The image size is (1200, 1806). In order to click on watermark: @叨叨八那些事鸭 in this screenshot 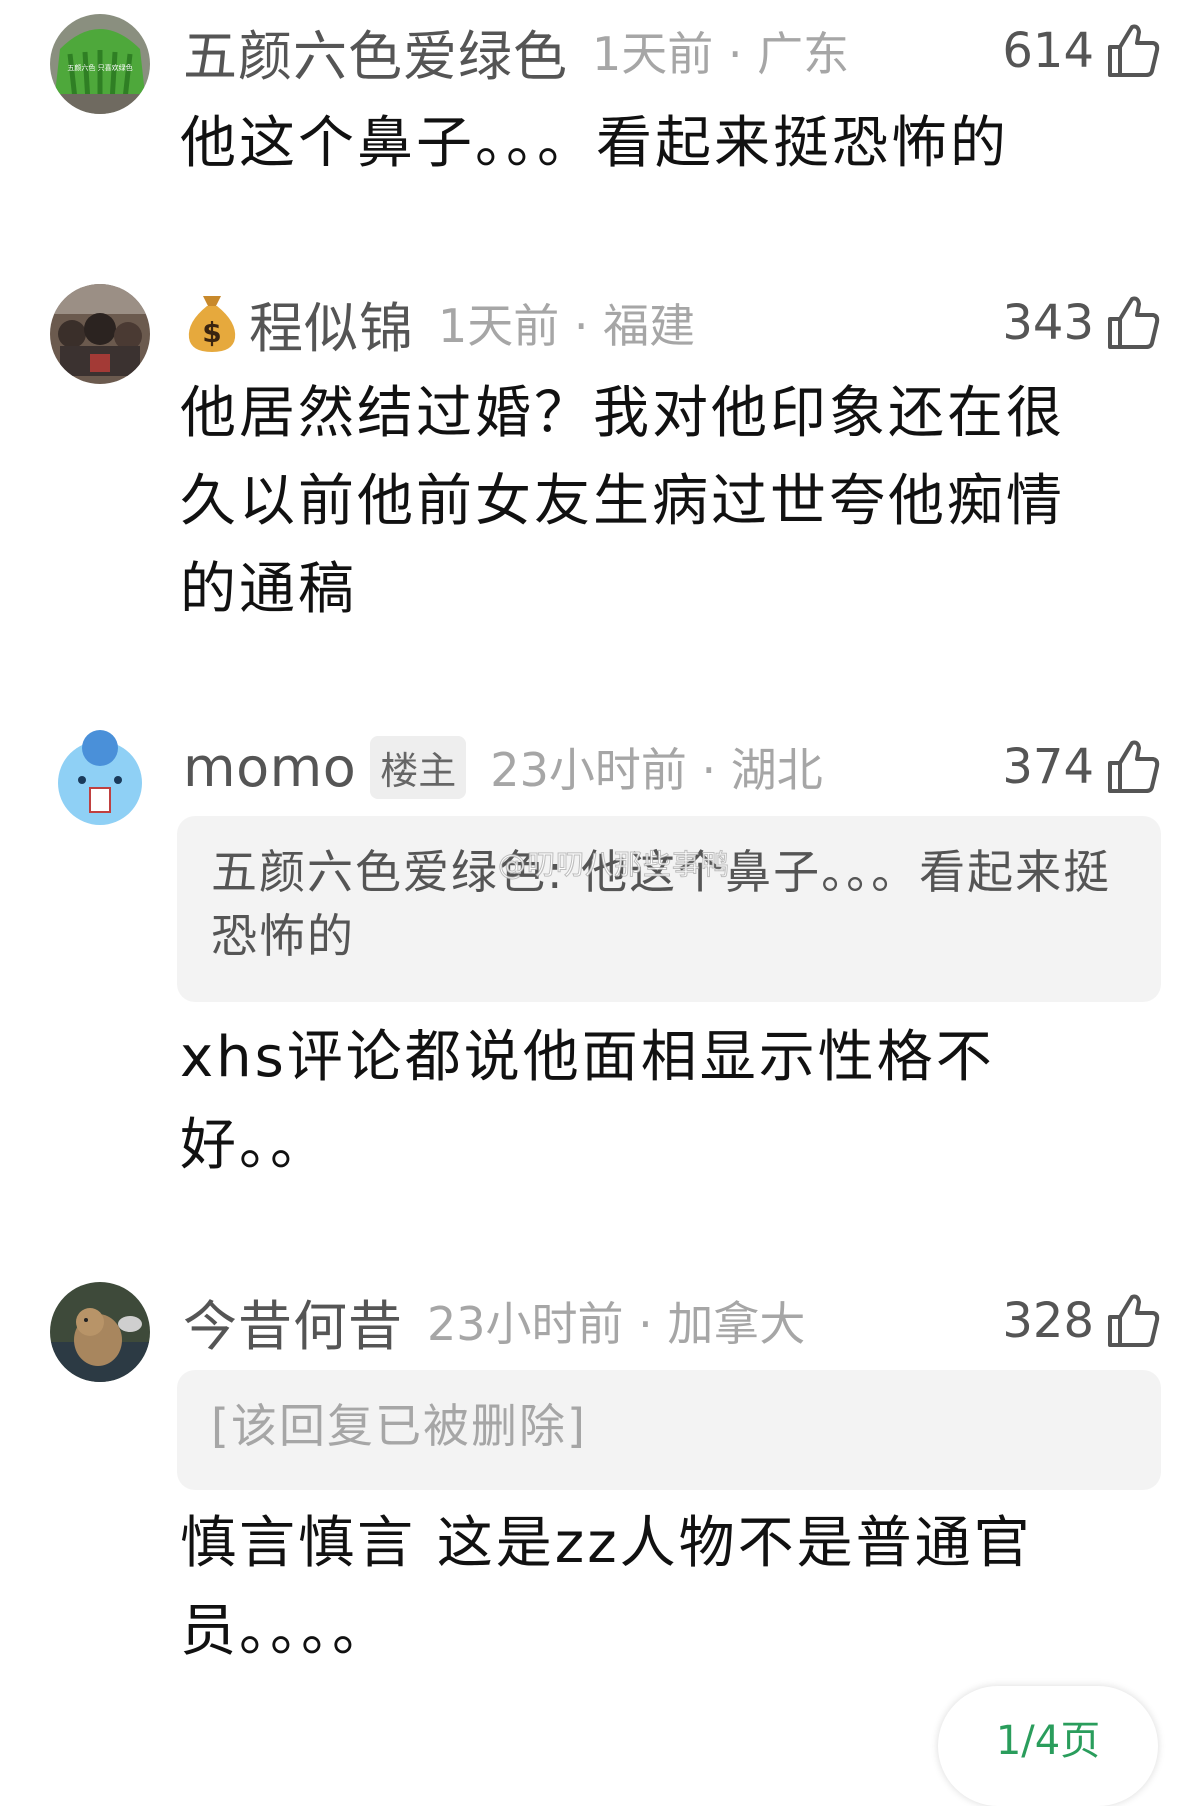, I will do `click(614, 865)`.